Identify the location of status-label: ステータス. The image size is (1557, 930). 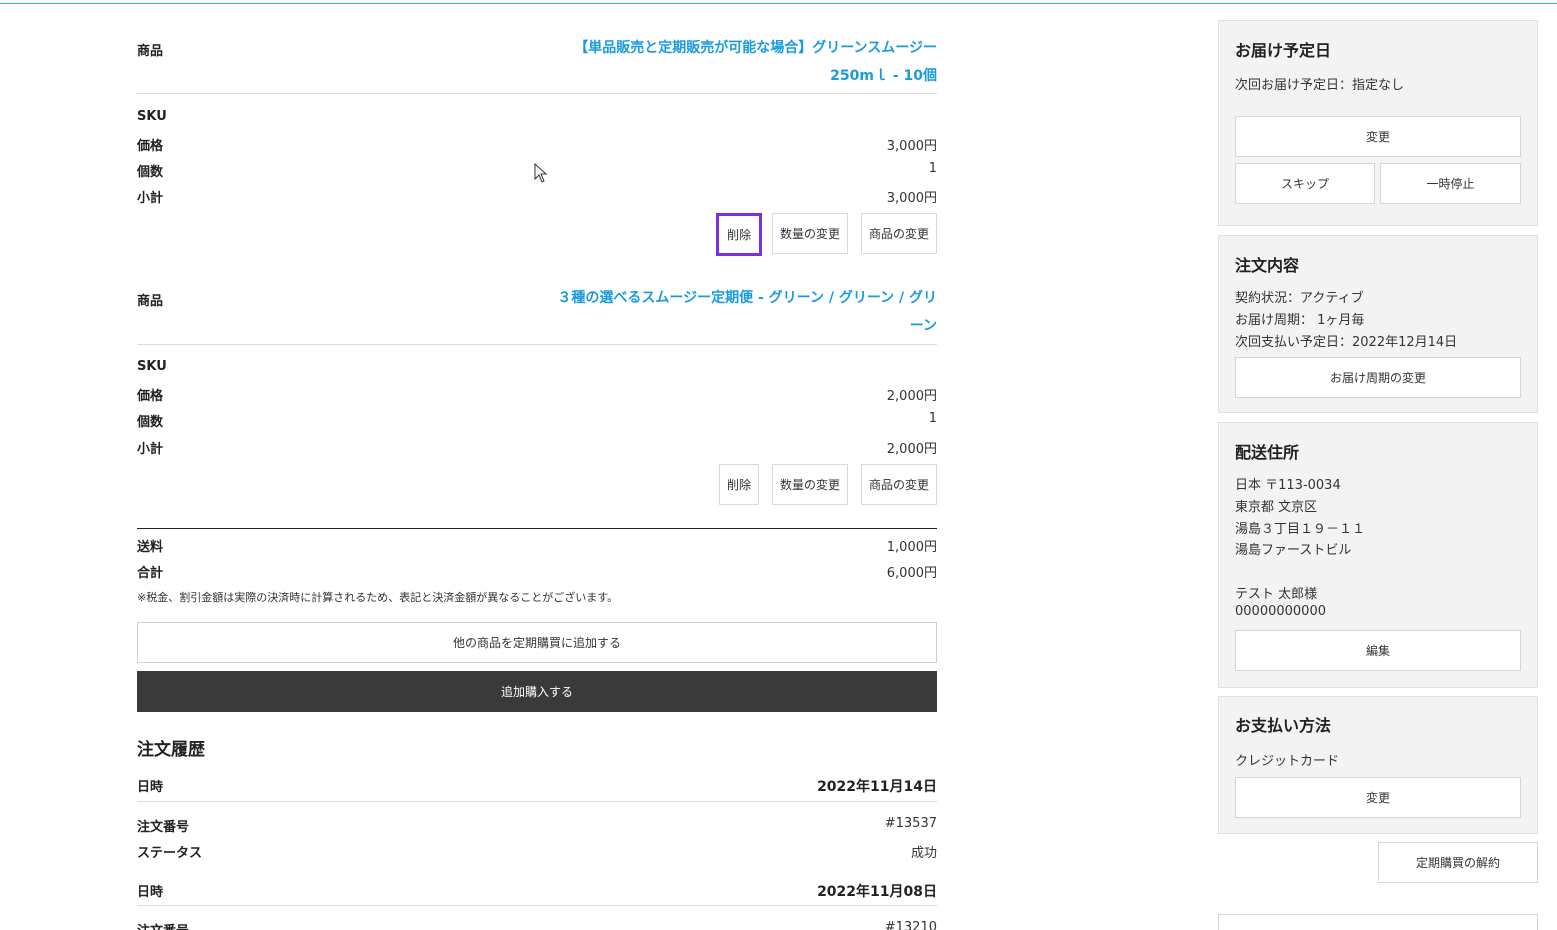
(170, 853).